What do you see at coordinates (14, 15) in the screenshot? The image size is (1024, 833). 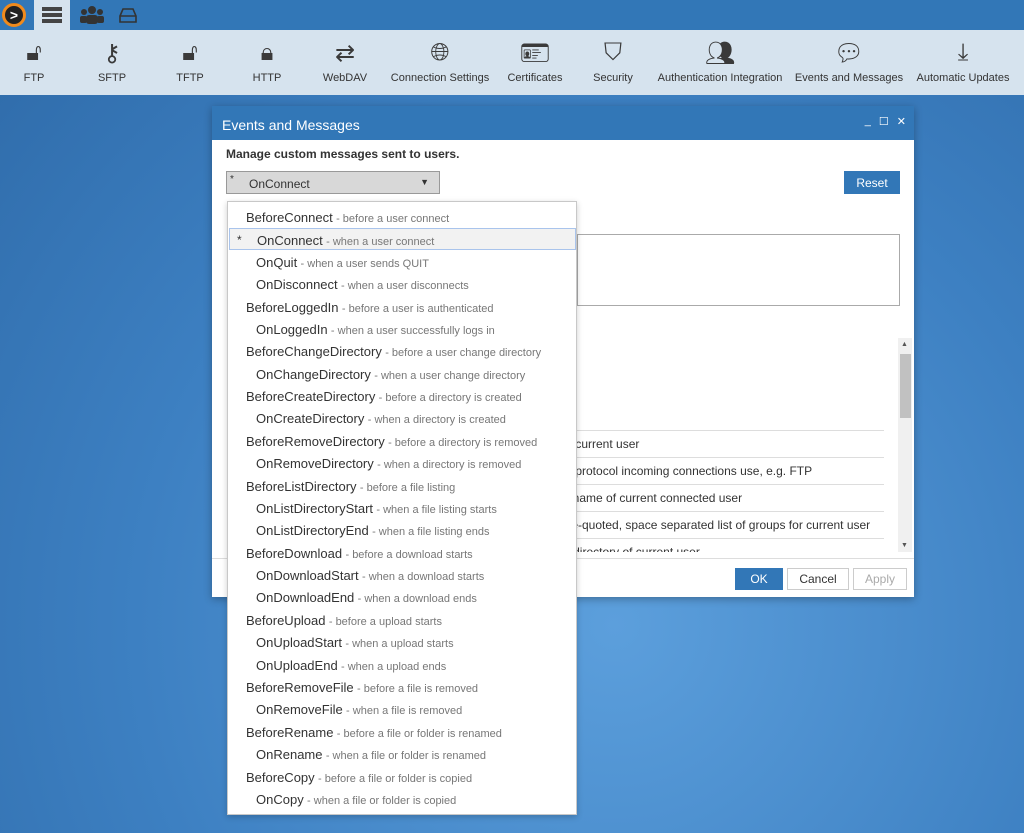 I see `logo-icon: >` at bounding box center [14, 15].